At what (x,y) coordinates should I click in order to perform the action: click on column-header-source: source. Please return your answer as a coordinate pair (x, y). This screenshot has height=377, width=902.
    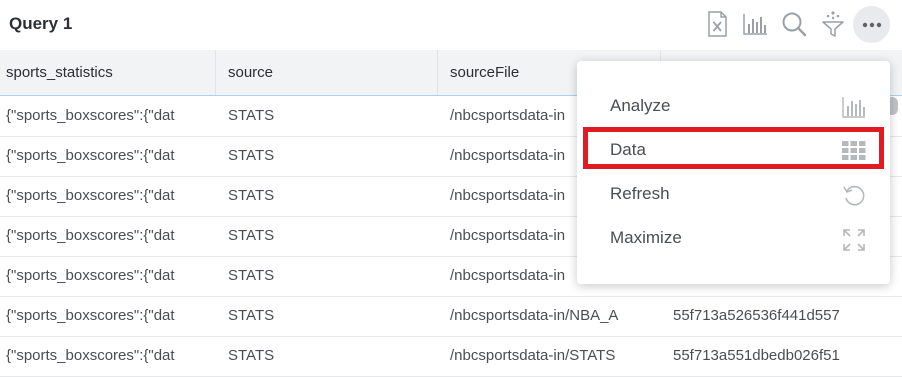
    Looking at the image, I should click on (333, 72).